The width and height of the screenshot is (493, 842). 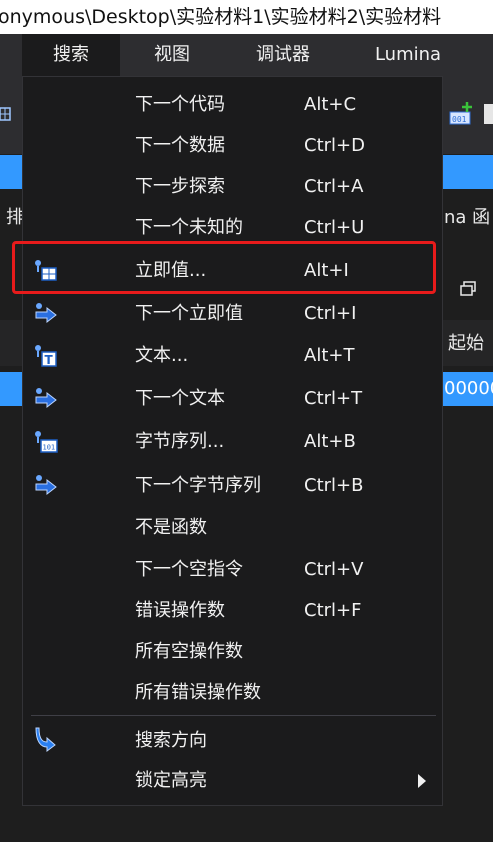 What do you see at coordinates (330, 441) in the screenshot?
I see `menu-item-shortcut: Alt+B` at bounding box center [330, 441].